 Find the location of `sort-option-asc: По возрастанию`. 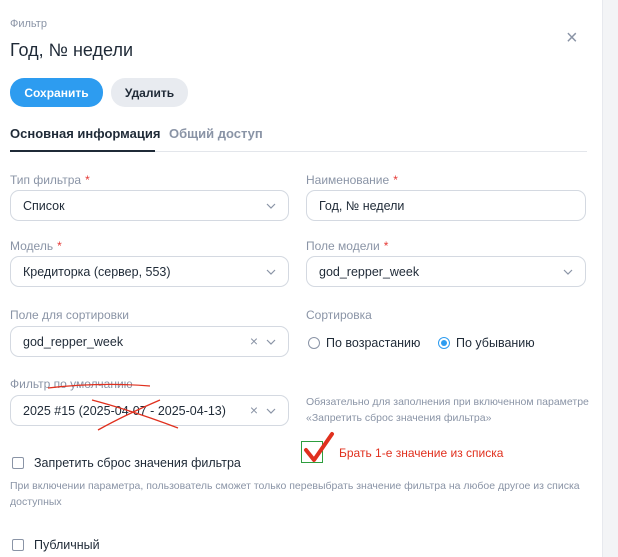

sort-option-asc: По возрастанию is located at coordinates (364, 343).